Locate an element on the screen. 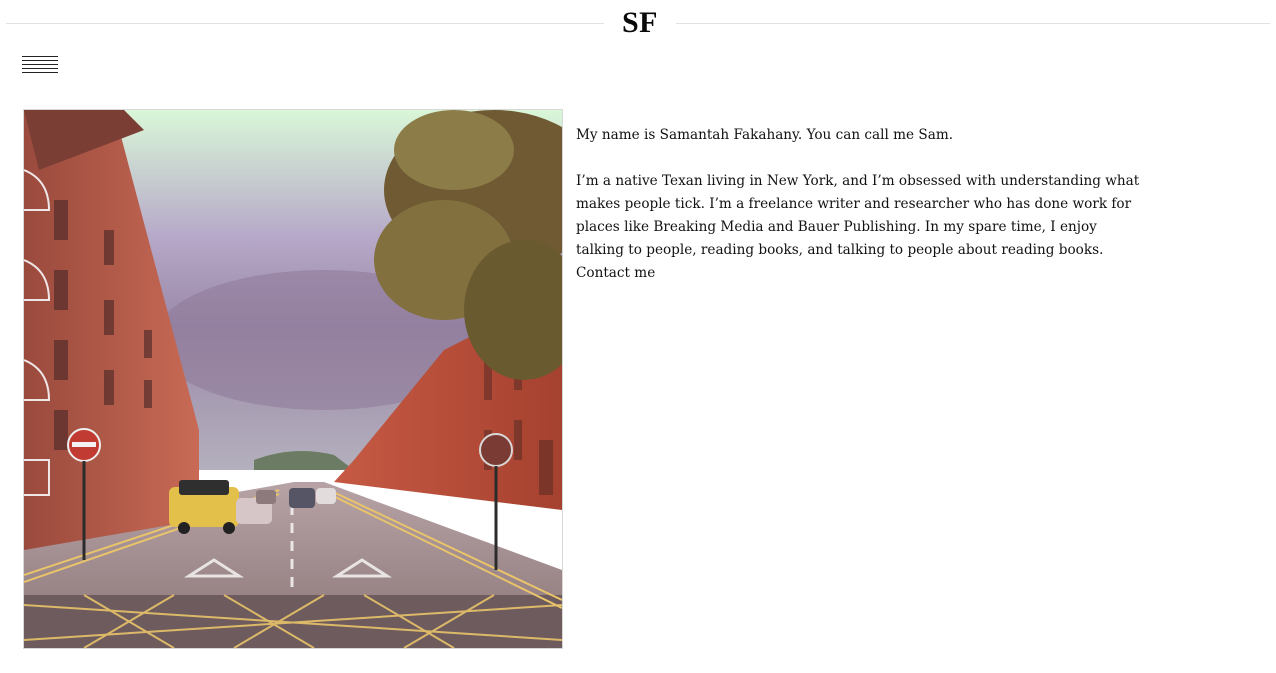  site-logo: SF is located at coordinates (640, 23).